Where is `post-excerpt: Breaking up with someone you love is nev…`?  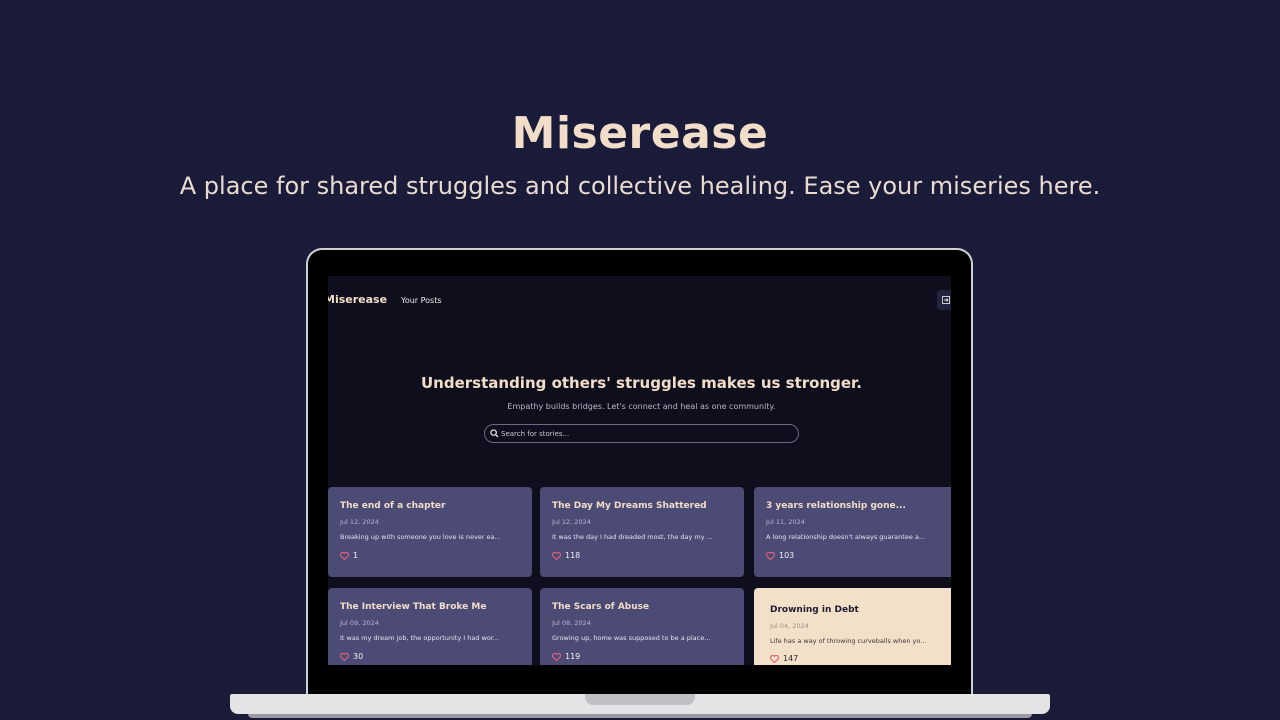
post-excerpt: Breaking up with someone you love is nev… is located at coordinates (420, 537).